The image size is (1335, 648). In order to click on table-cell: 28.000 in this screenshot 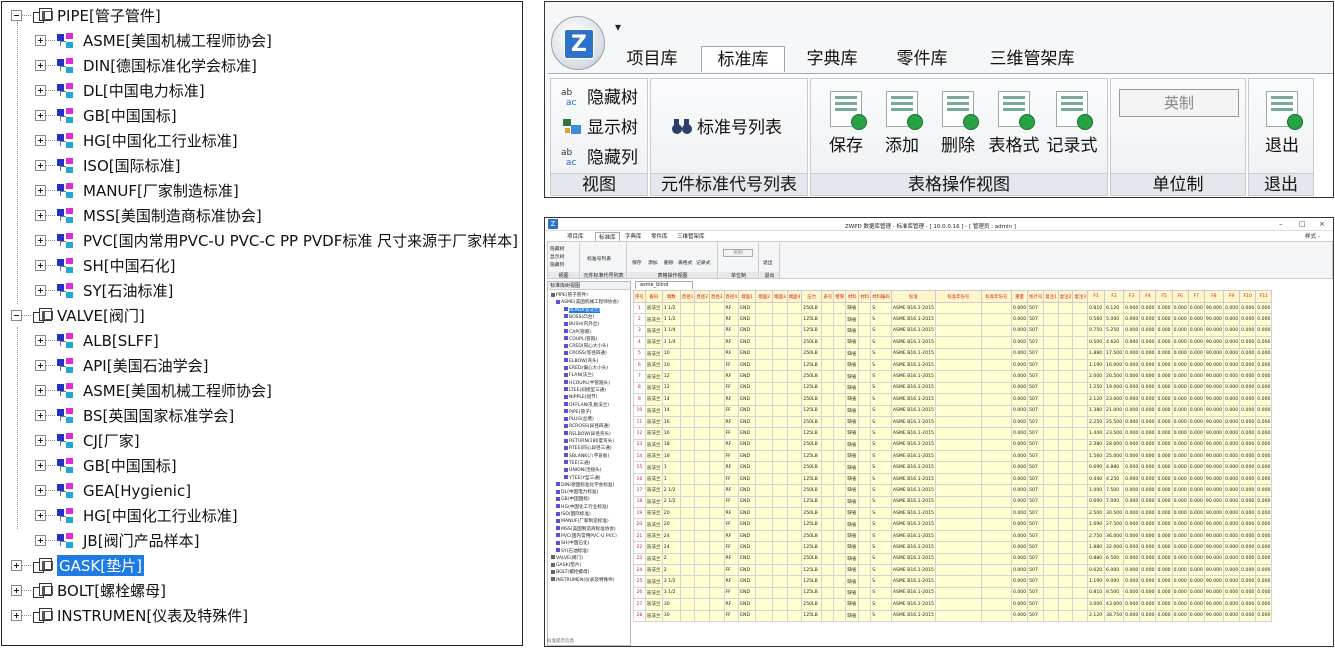, I will do `click(1114, 445)`.